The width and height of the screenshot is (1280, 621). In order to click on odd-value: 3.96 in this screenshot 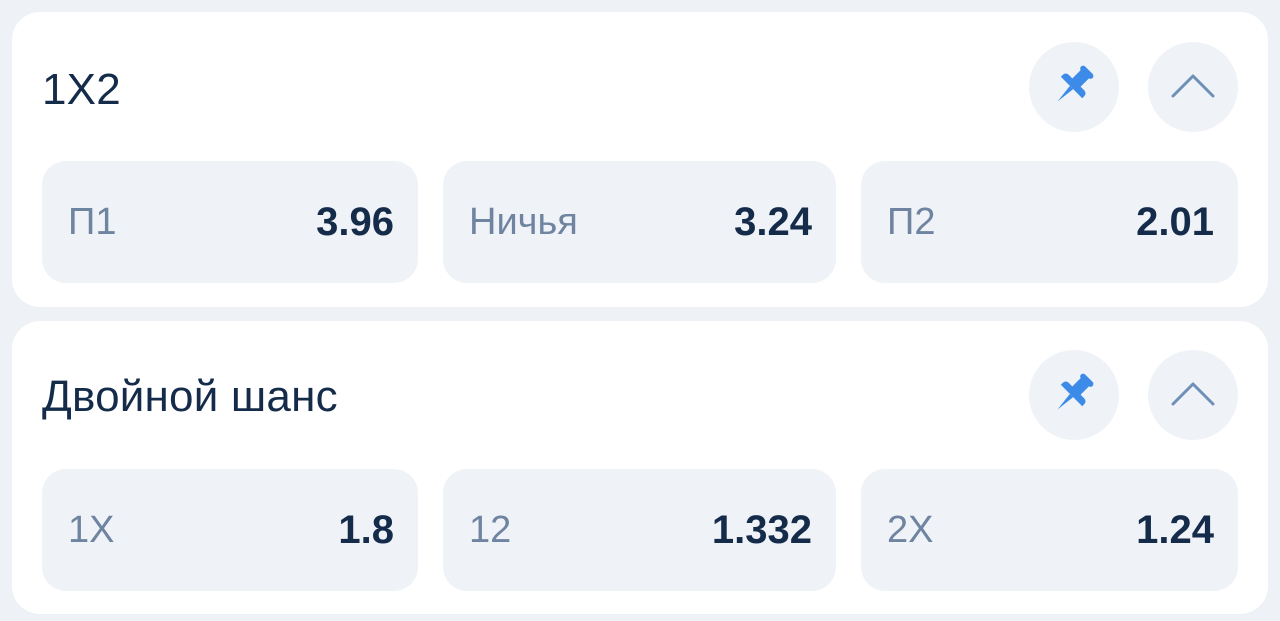, I will do `click(355, 221)`.